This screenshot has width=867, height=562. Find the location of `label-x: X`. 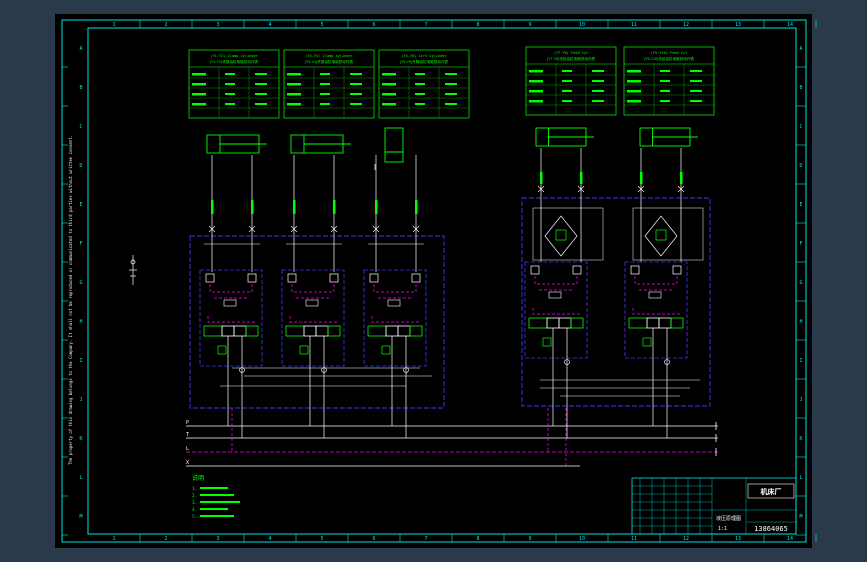

label-x: X is located at coordinates (187, 463).